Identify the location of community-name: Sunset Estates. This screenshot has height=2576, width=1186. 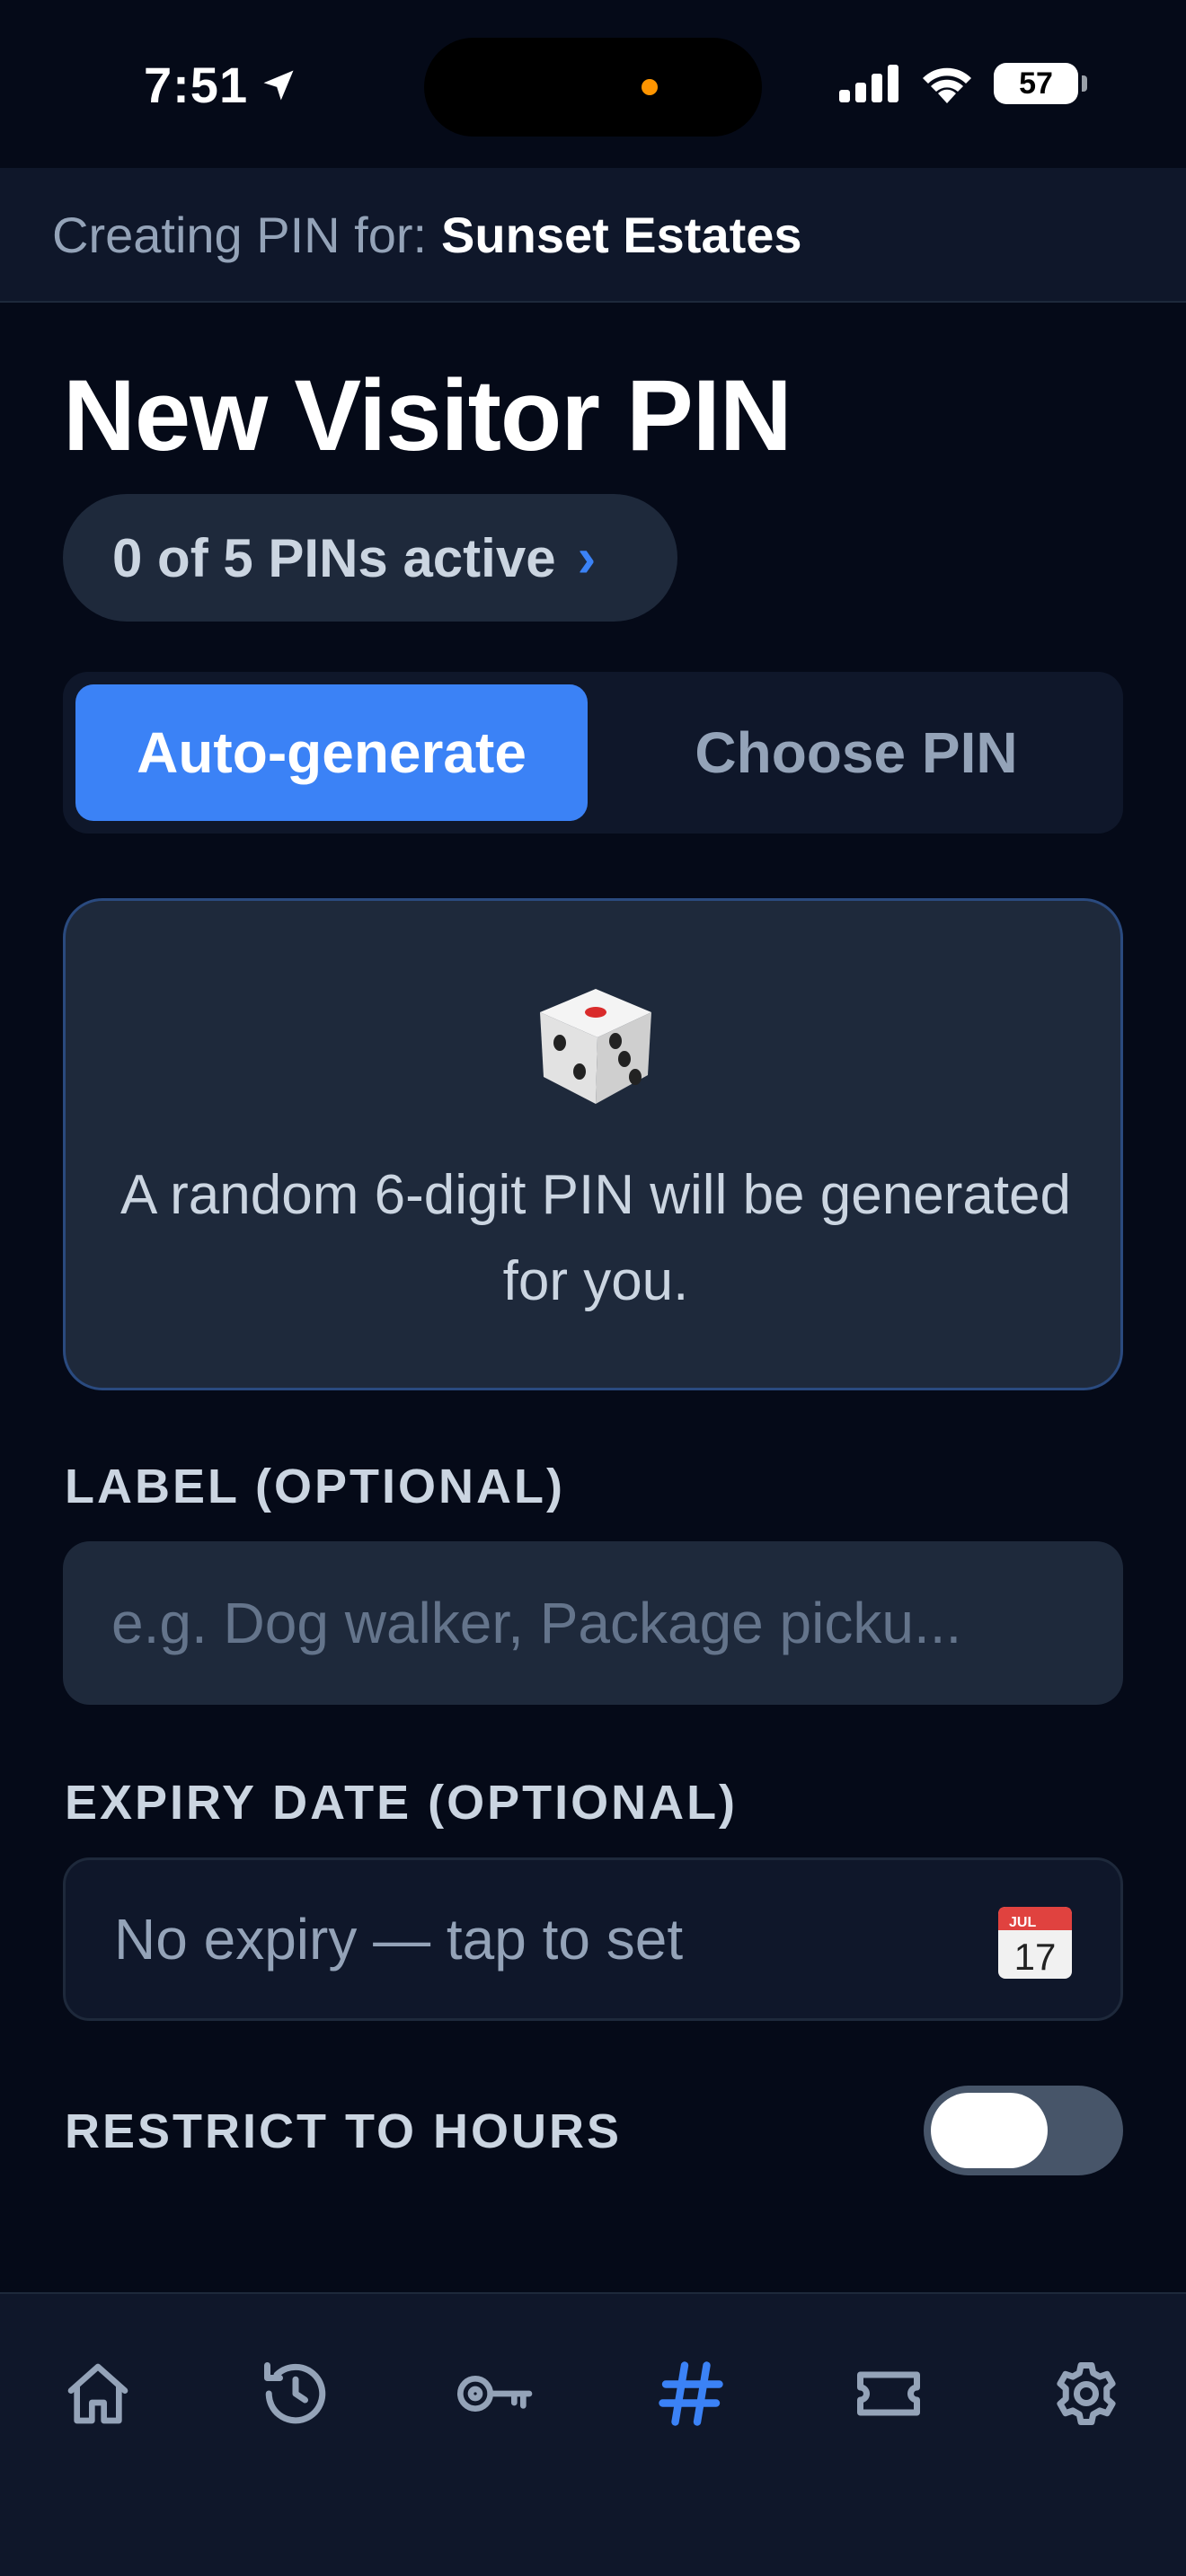
(621, 234).